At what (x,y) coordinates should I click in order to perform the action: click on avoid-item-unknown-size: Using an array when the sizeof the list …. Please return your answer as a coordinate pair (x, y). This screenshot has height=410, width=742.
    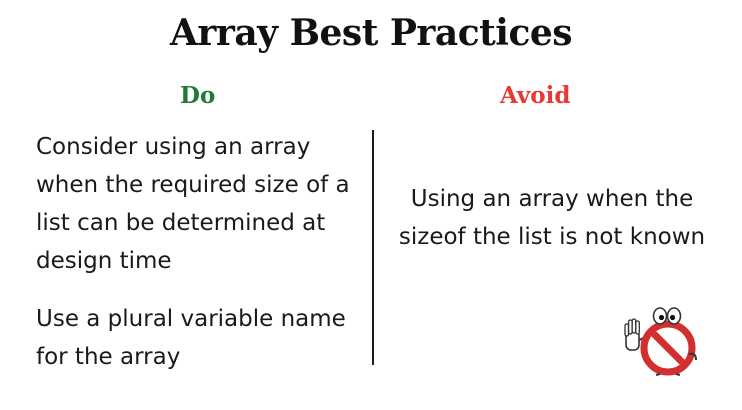
    Looking at the image, I should click on (552, 218).